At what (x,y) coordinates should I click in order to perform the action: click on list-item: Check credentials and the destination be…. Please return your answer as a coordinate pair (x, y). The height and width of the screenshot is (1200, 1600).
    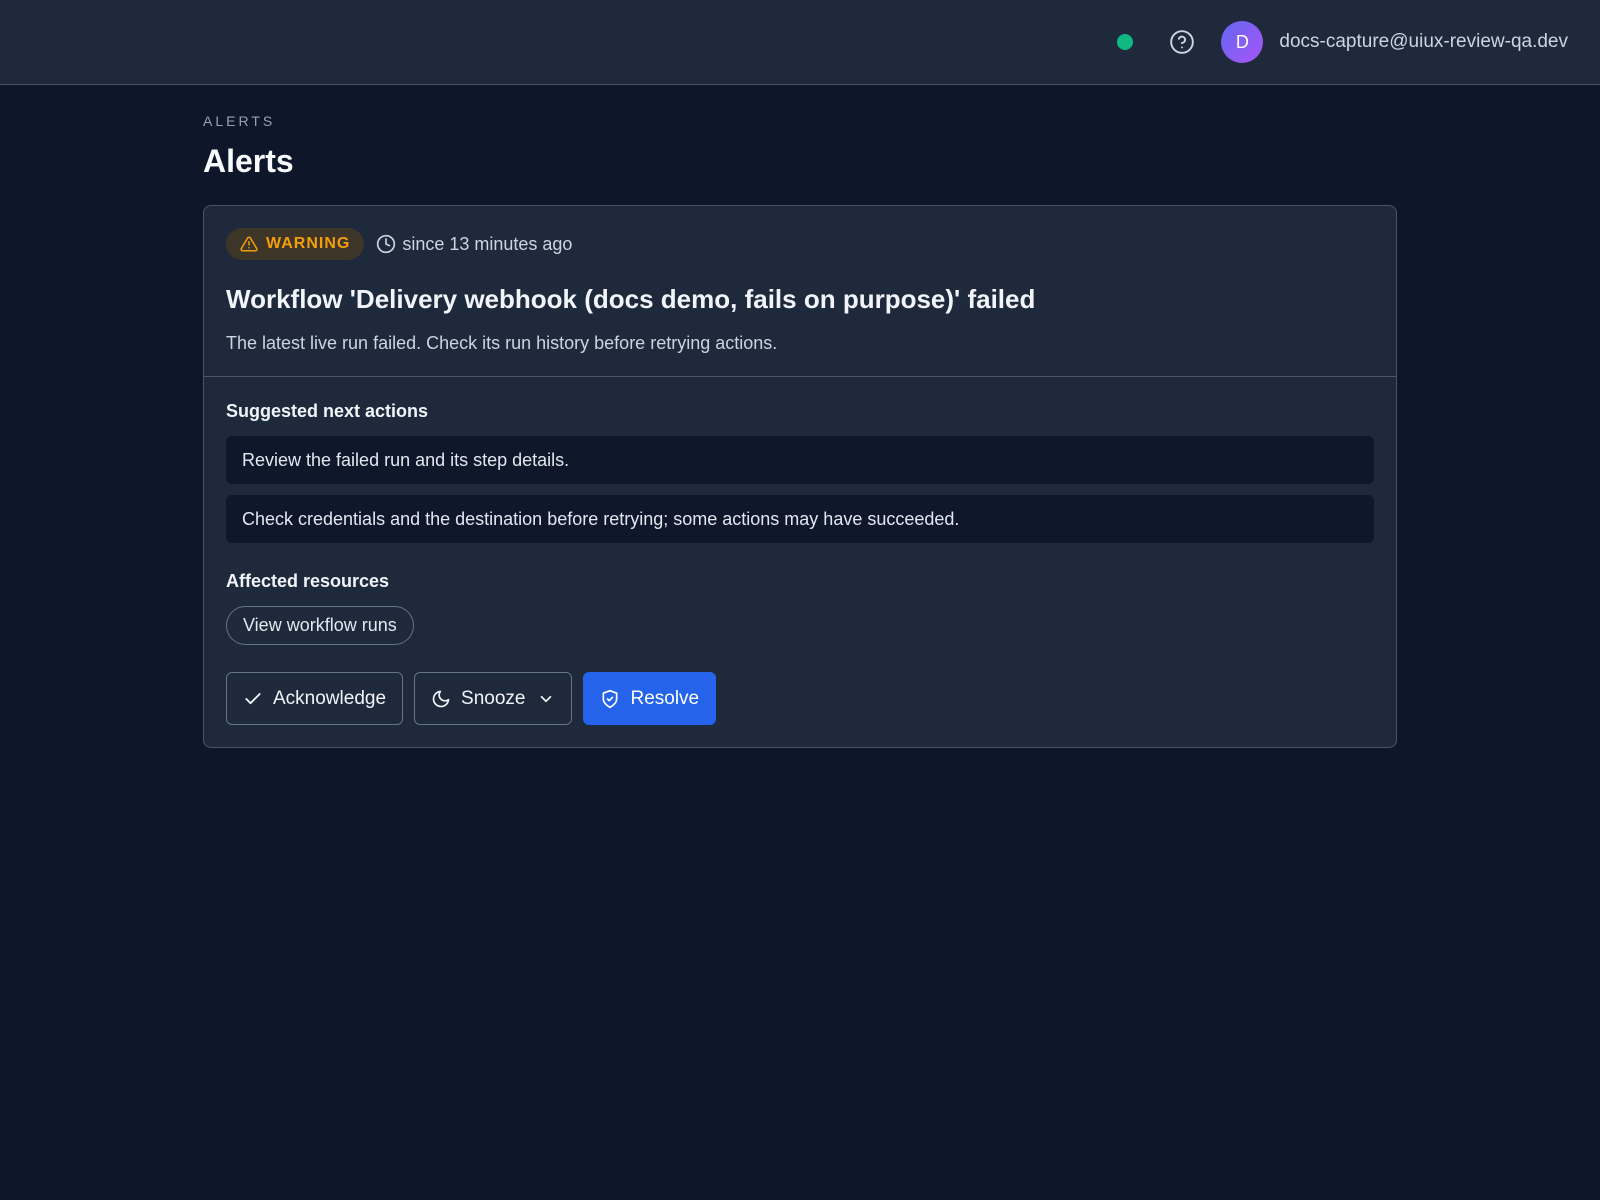
    Looking at the image, I should click on (800, 519).